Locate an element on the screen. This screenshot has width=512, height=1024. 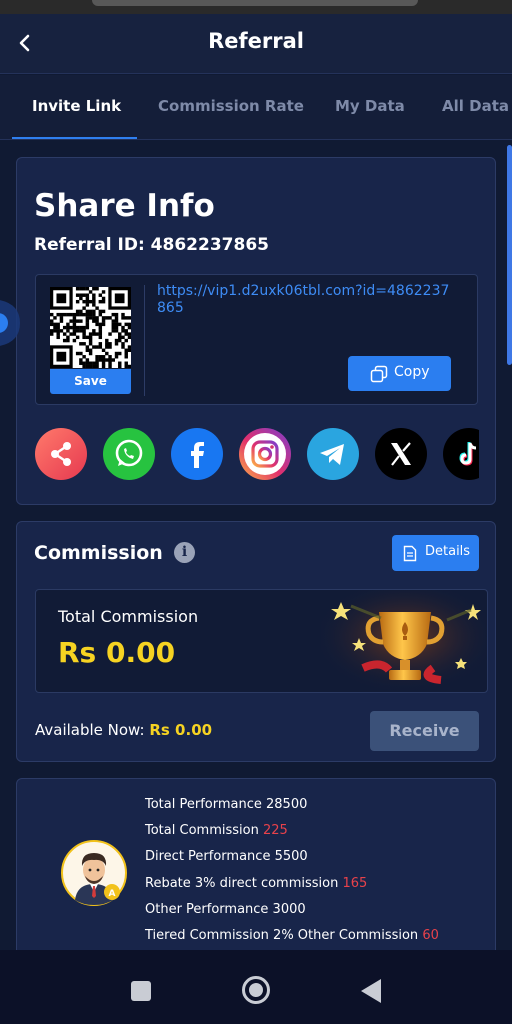
whatsapp-icon is located at coordinates (129, 454).